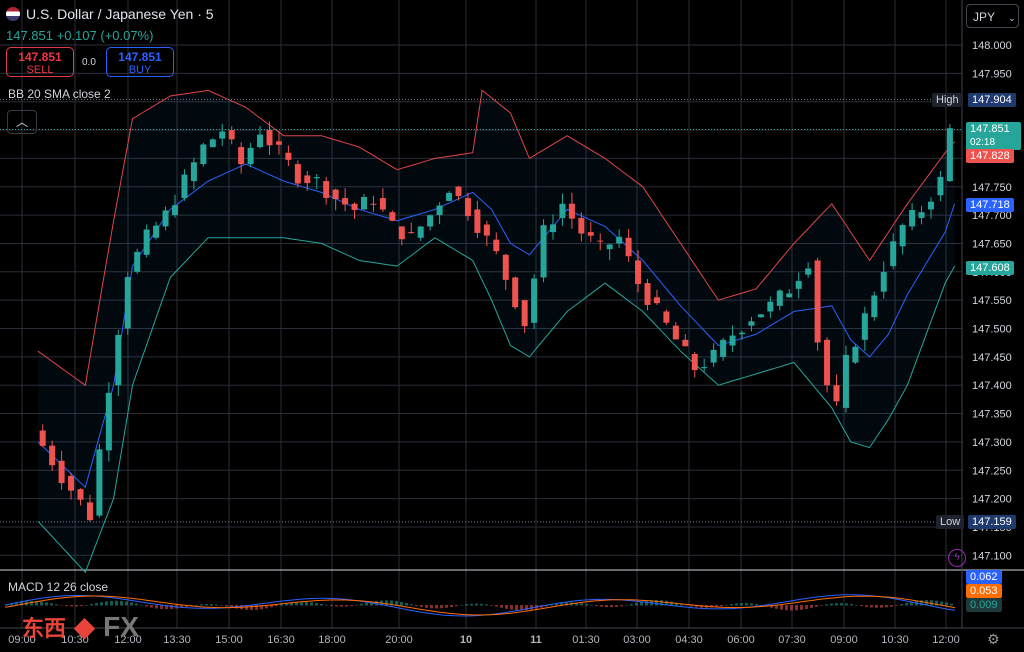 The image size is (1024, 652). I want to click on macd-indicator-label: MACD 12 26 close, so click(58, 587).